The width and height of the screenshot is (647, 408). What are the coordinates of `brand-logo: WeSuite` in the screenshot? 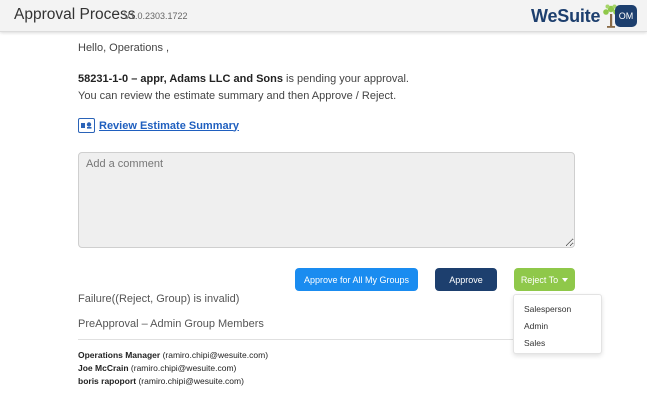 It's located at (576, 16).